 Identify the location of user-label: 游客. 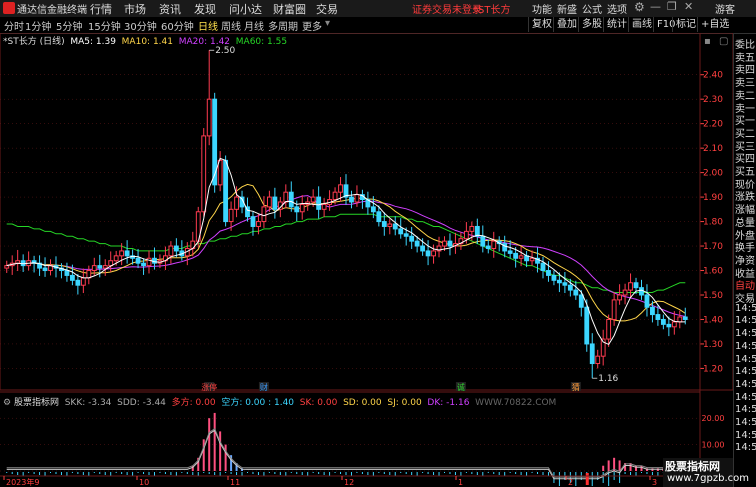
(725, 8).